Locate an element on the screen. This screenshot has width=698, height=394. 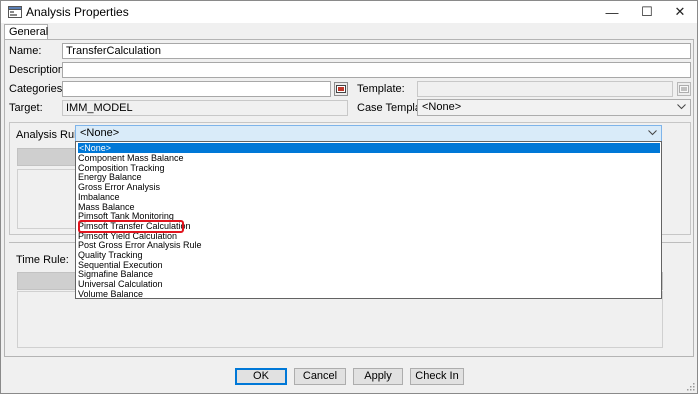
close-icon: ✕ is located at coordinates (680, 11).